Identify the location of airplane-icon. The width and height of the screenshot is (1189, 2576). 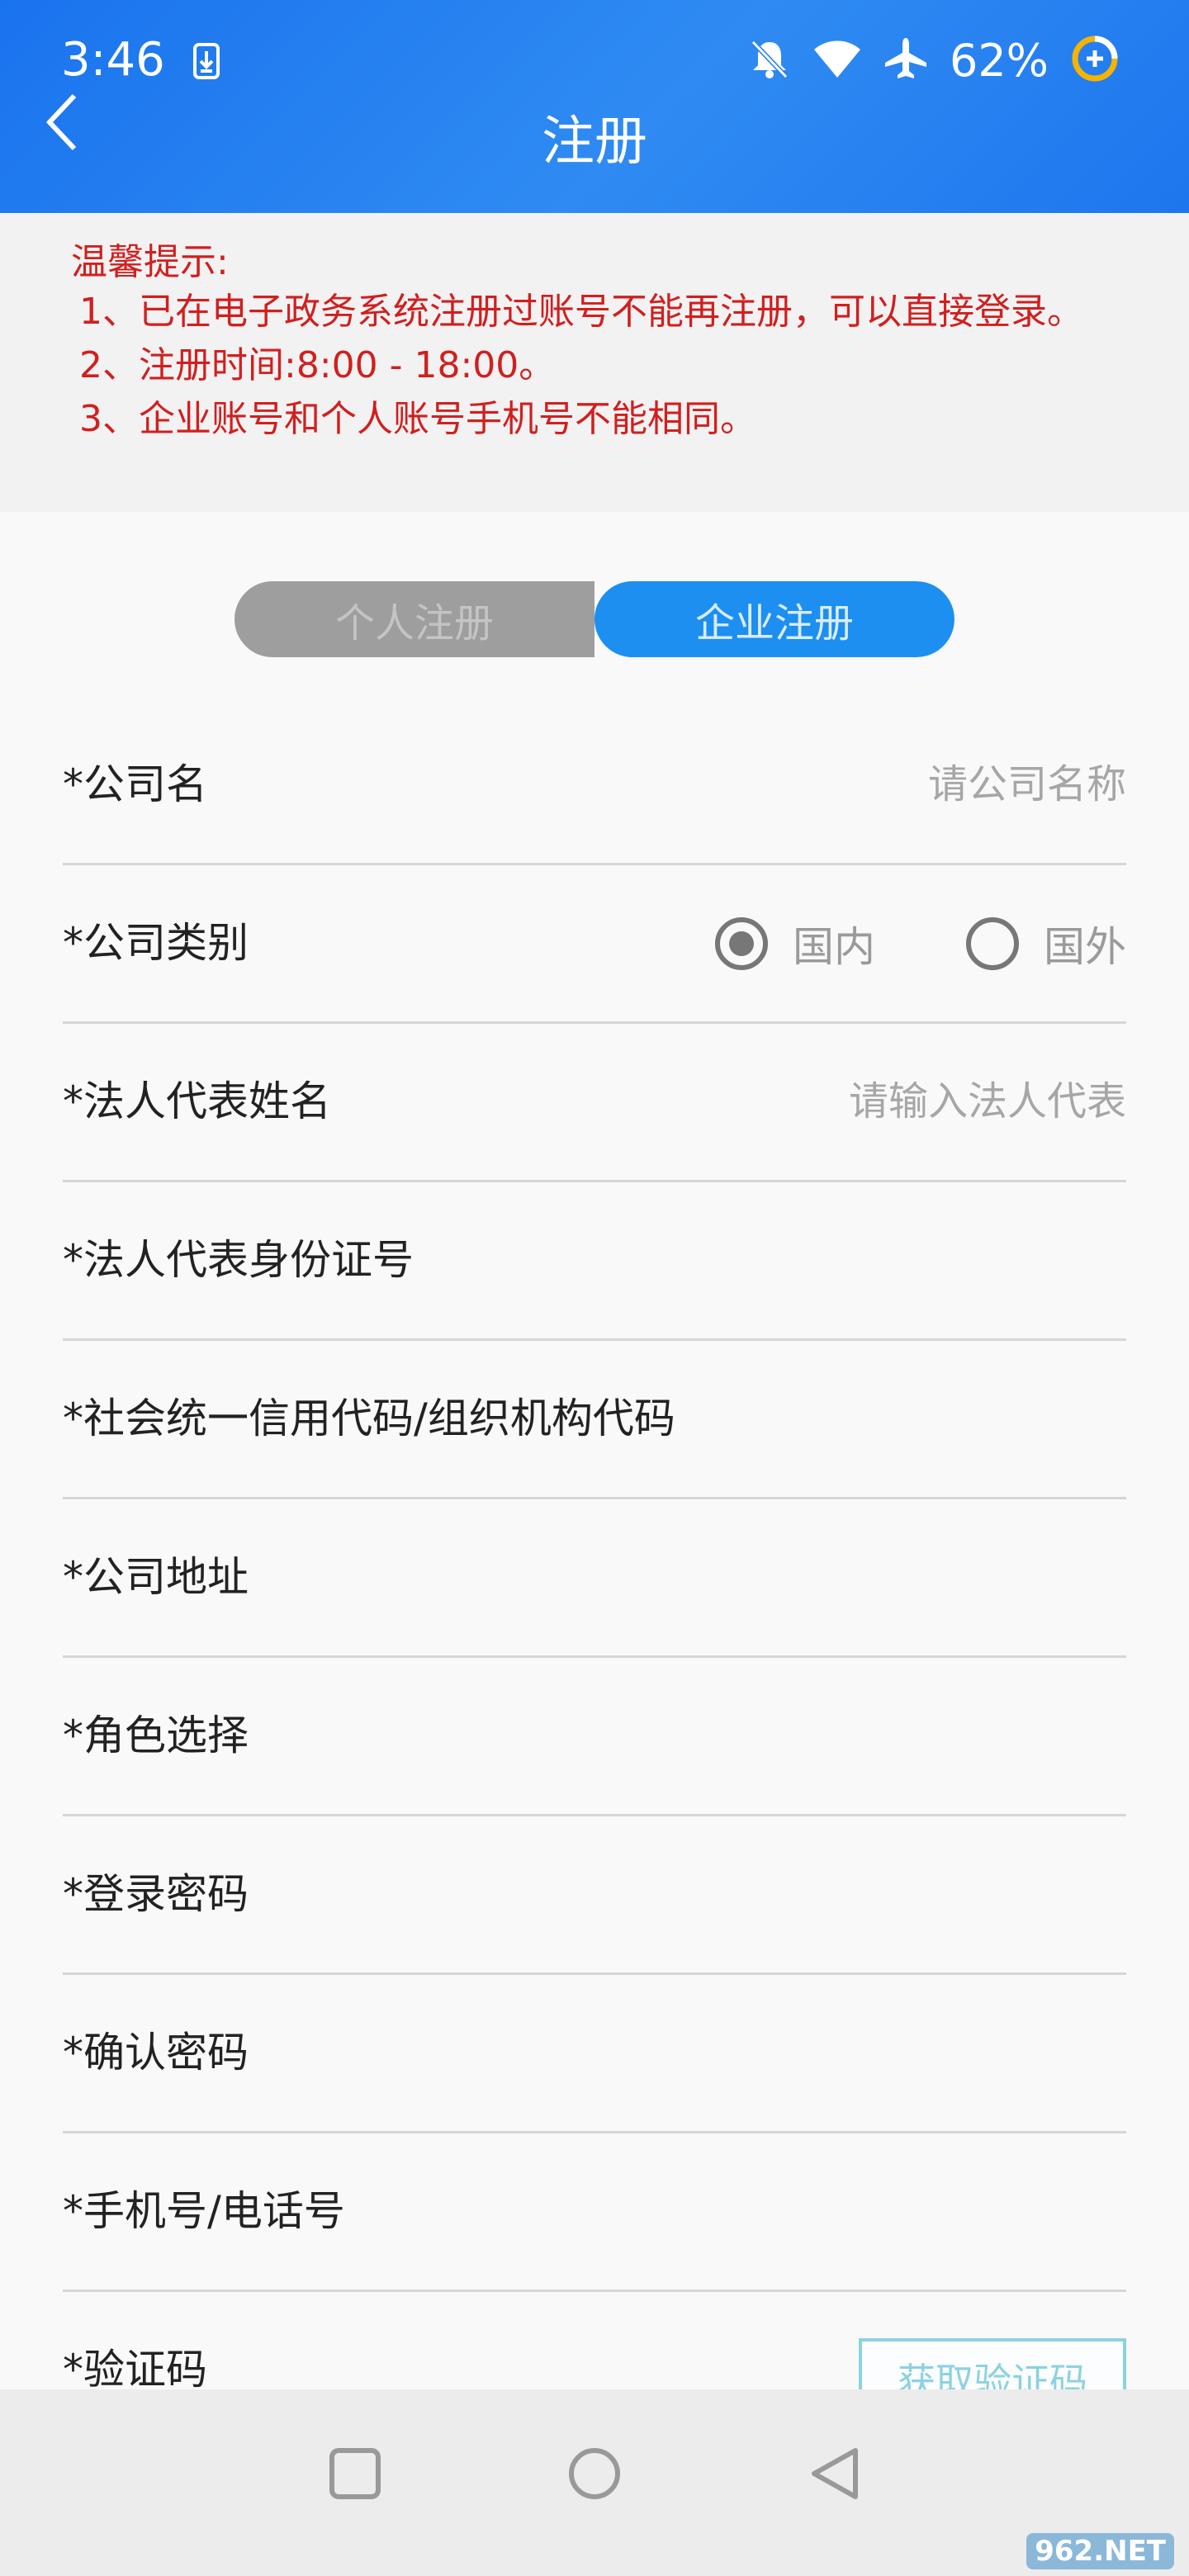
(905, 60).